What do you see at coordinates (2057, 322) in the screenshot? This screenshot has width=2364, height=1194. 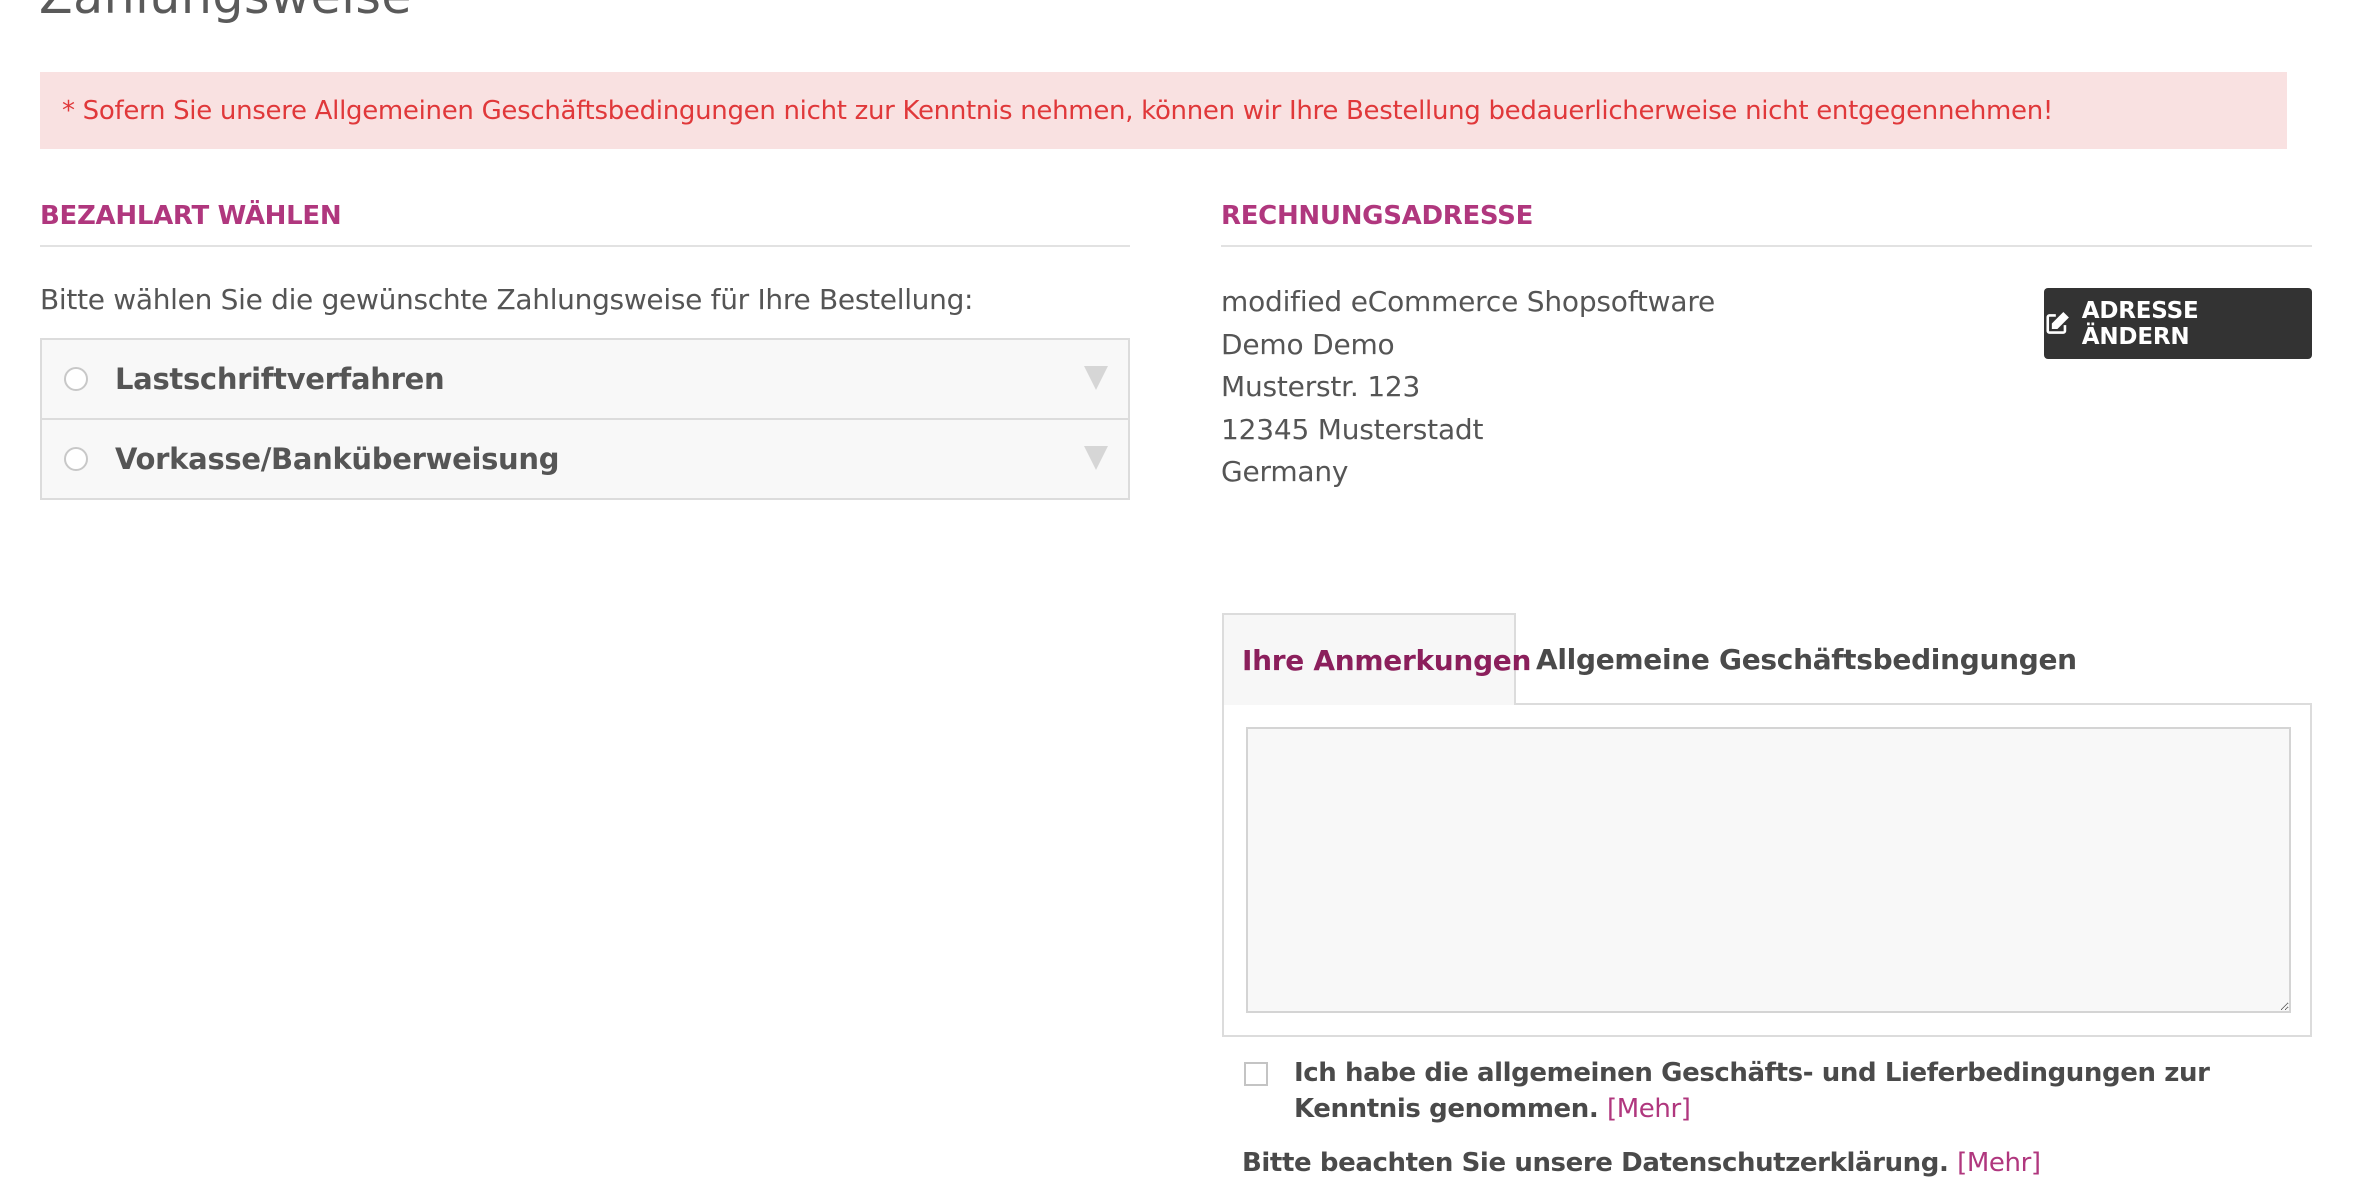 I see `edit-icon` at bounding box center [2057, 322].